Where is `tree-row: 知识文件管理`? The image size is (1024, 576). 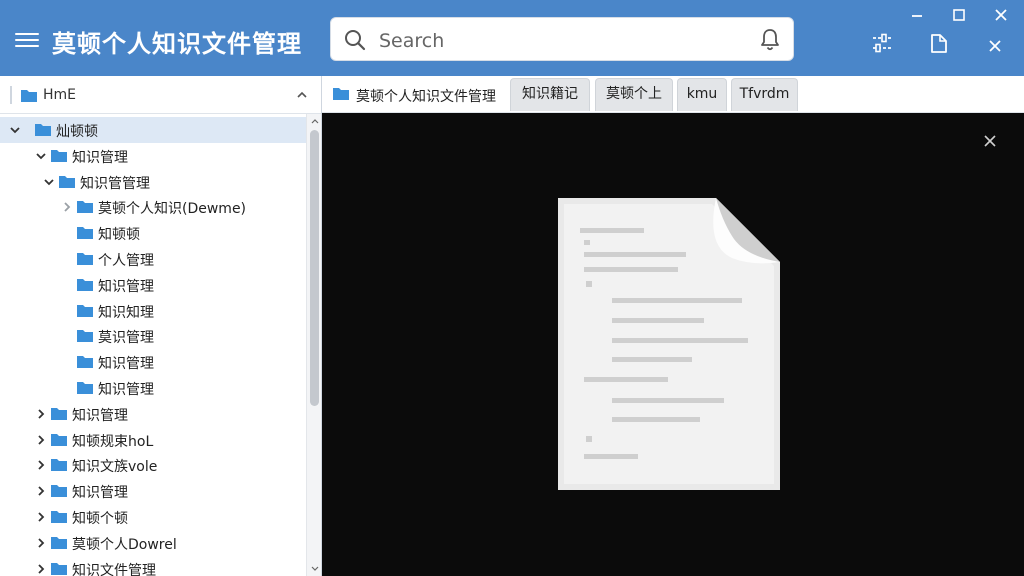
tree-row: 知识文件管理 is located at coordinates (153, 566).